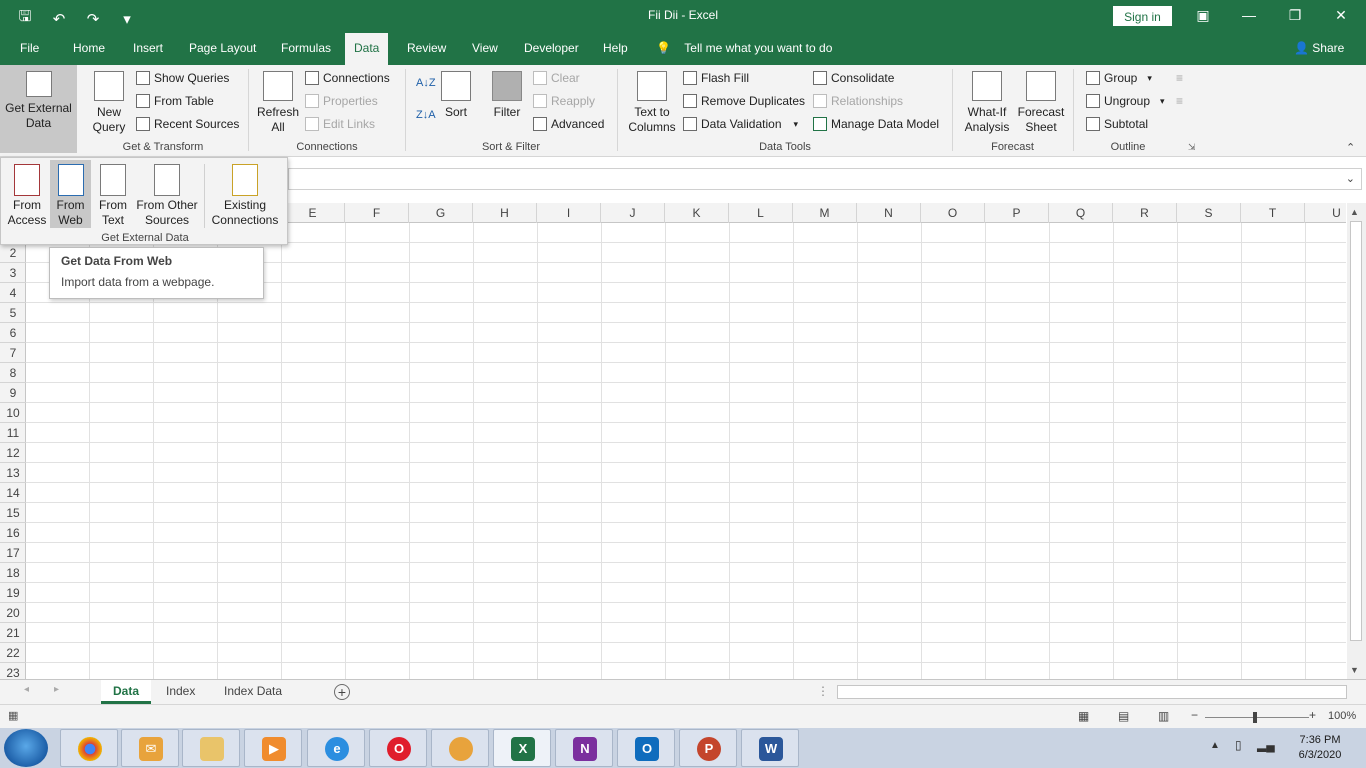 Image resolution: width=1366 pixels, height=768 pixels. I want to click on show-hidden-icons-icon: ▲, so click(1215, 745).